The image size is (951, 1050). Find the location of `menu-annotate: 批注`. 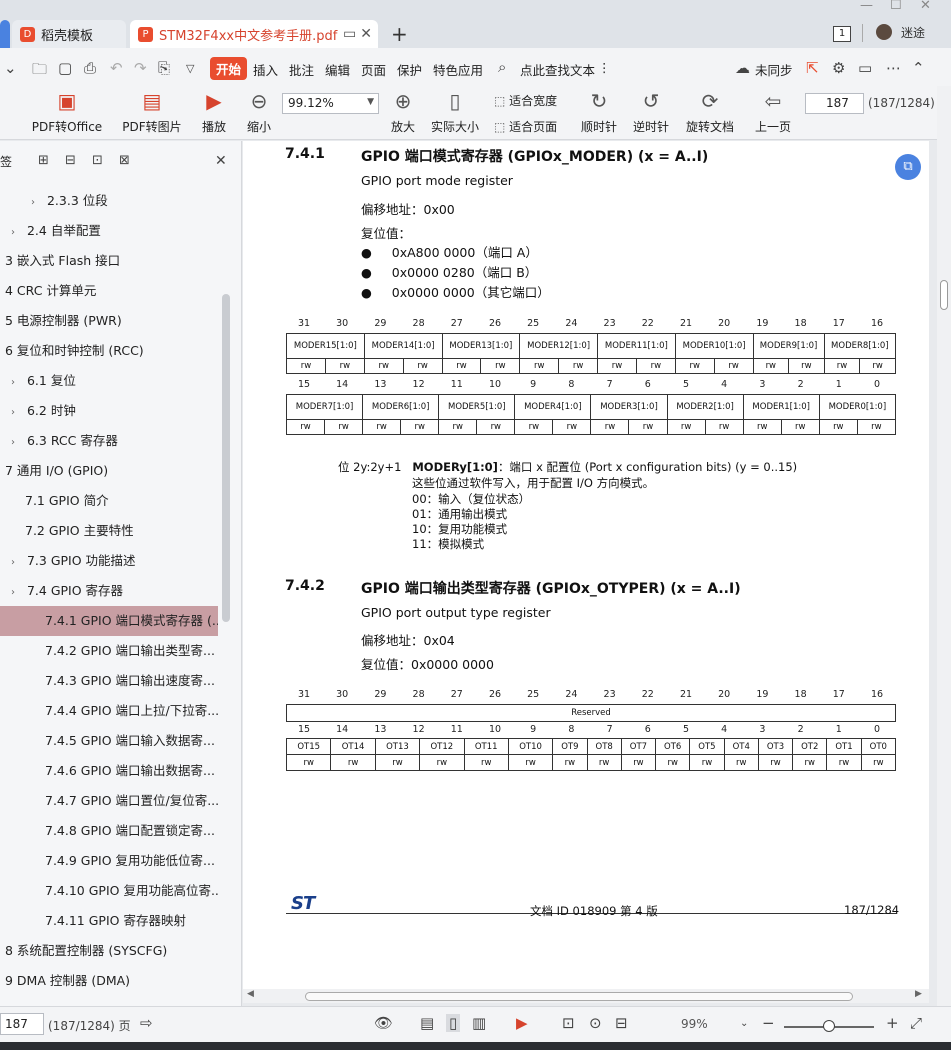

menu-annotate: 批注 is located at coordinates (301, 69).